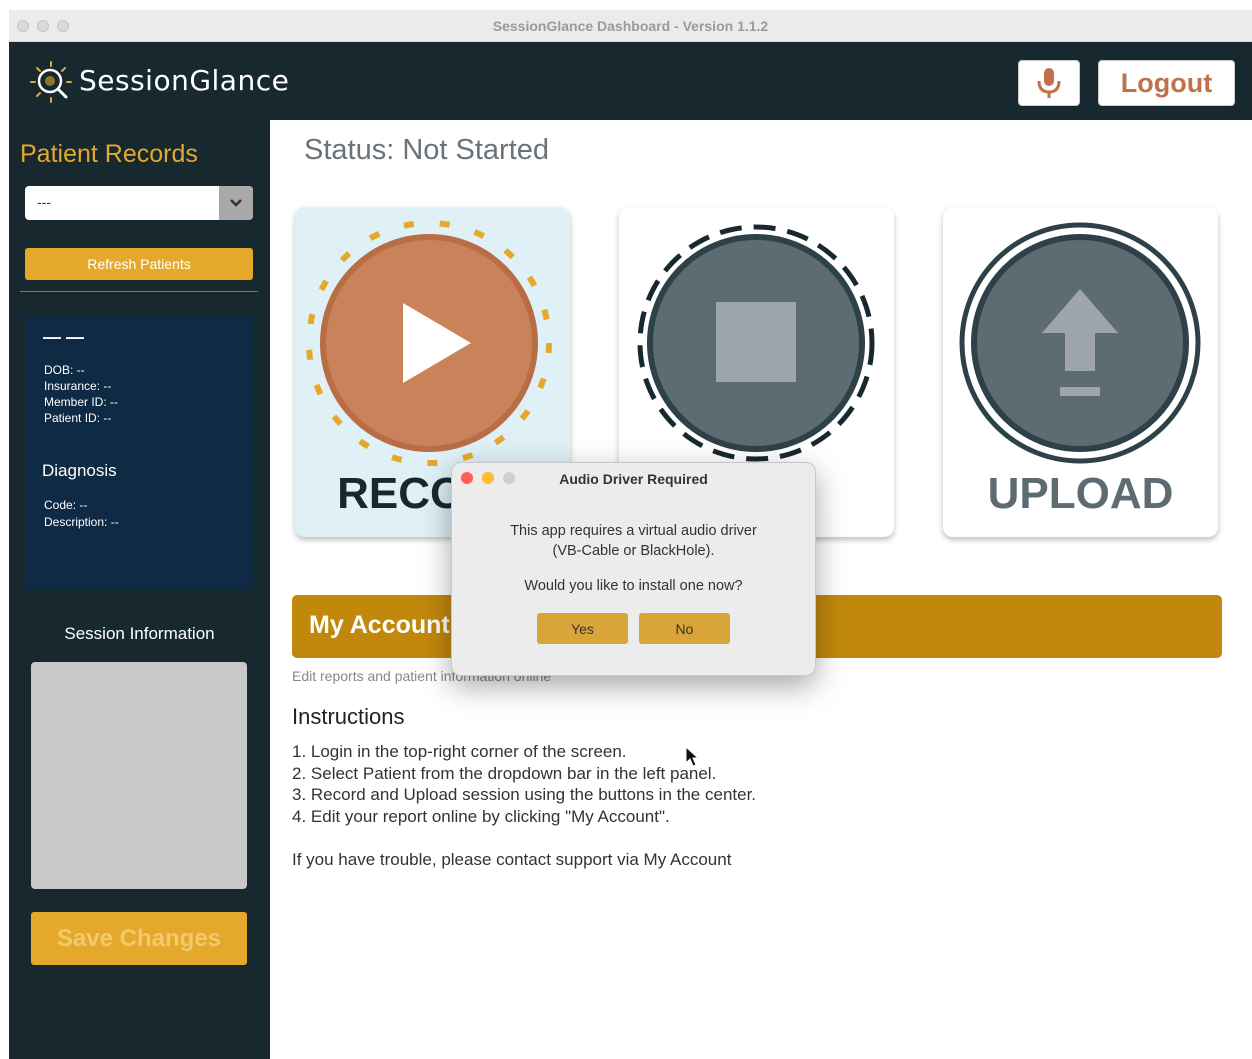 Image resolution: width=1252 pixels, height=1059 pixels. I want to click on save-changes-button: Save Changes, so click(139, 938).